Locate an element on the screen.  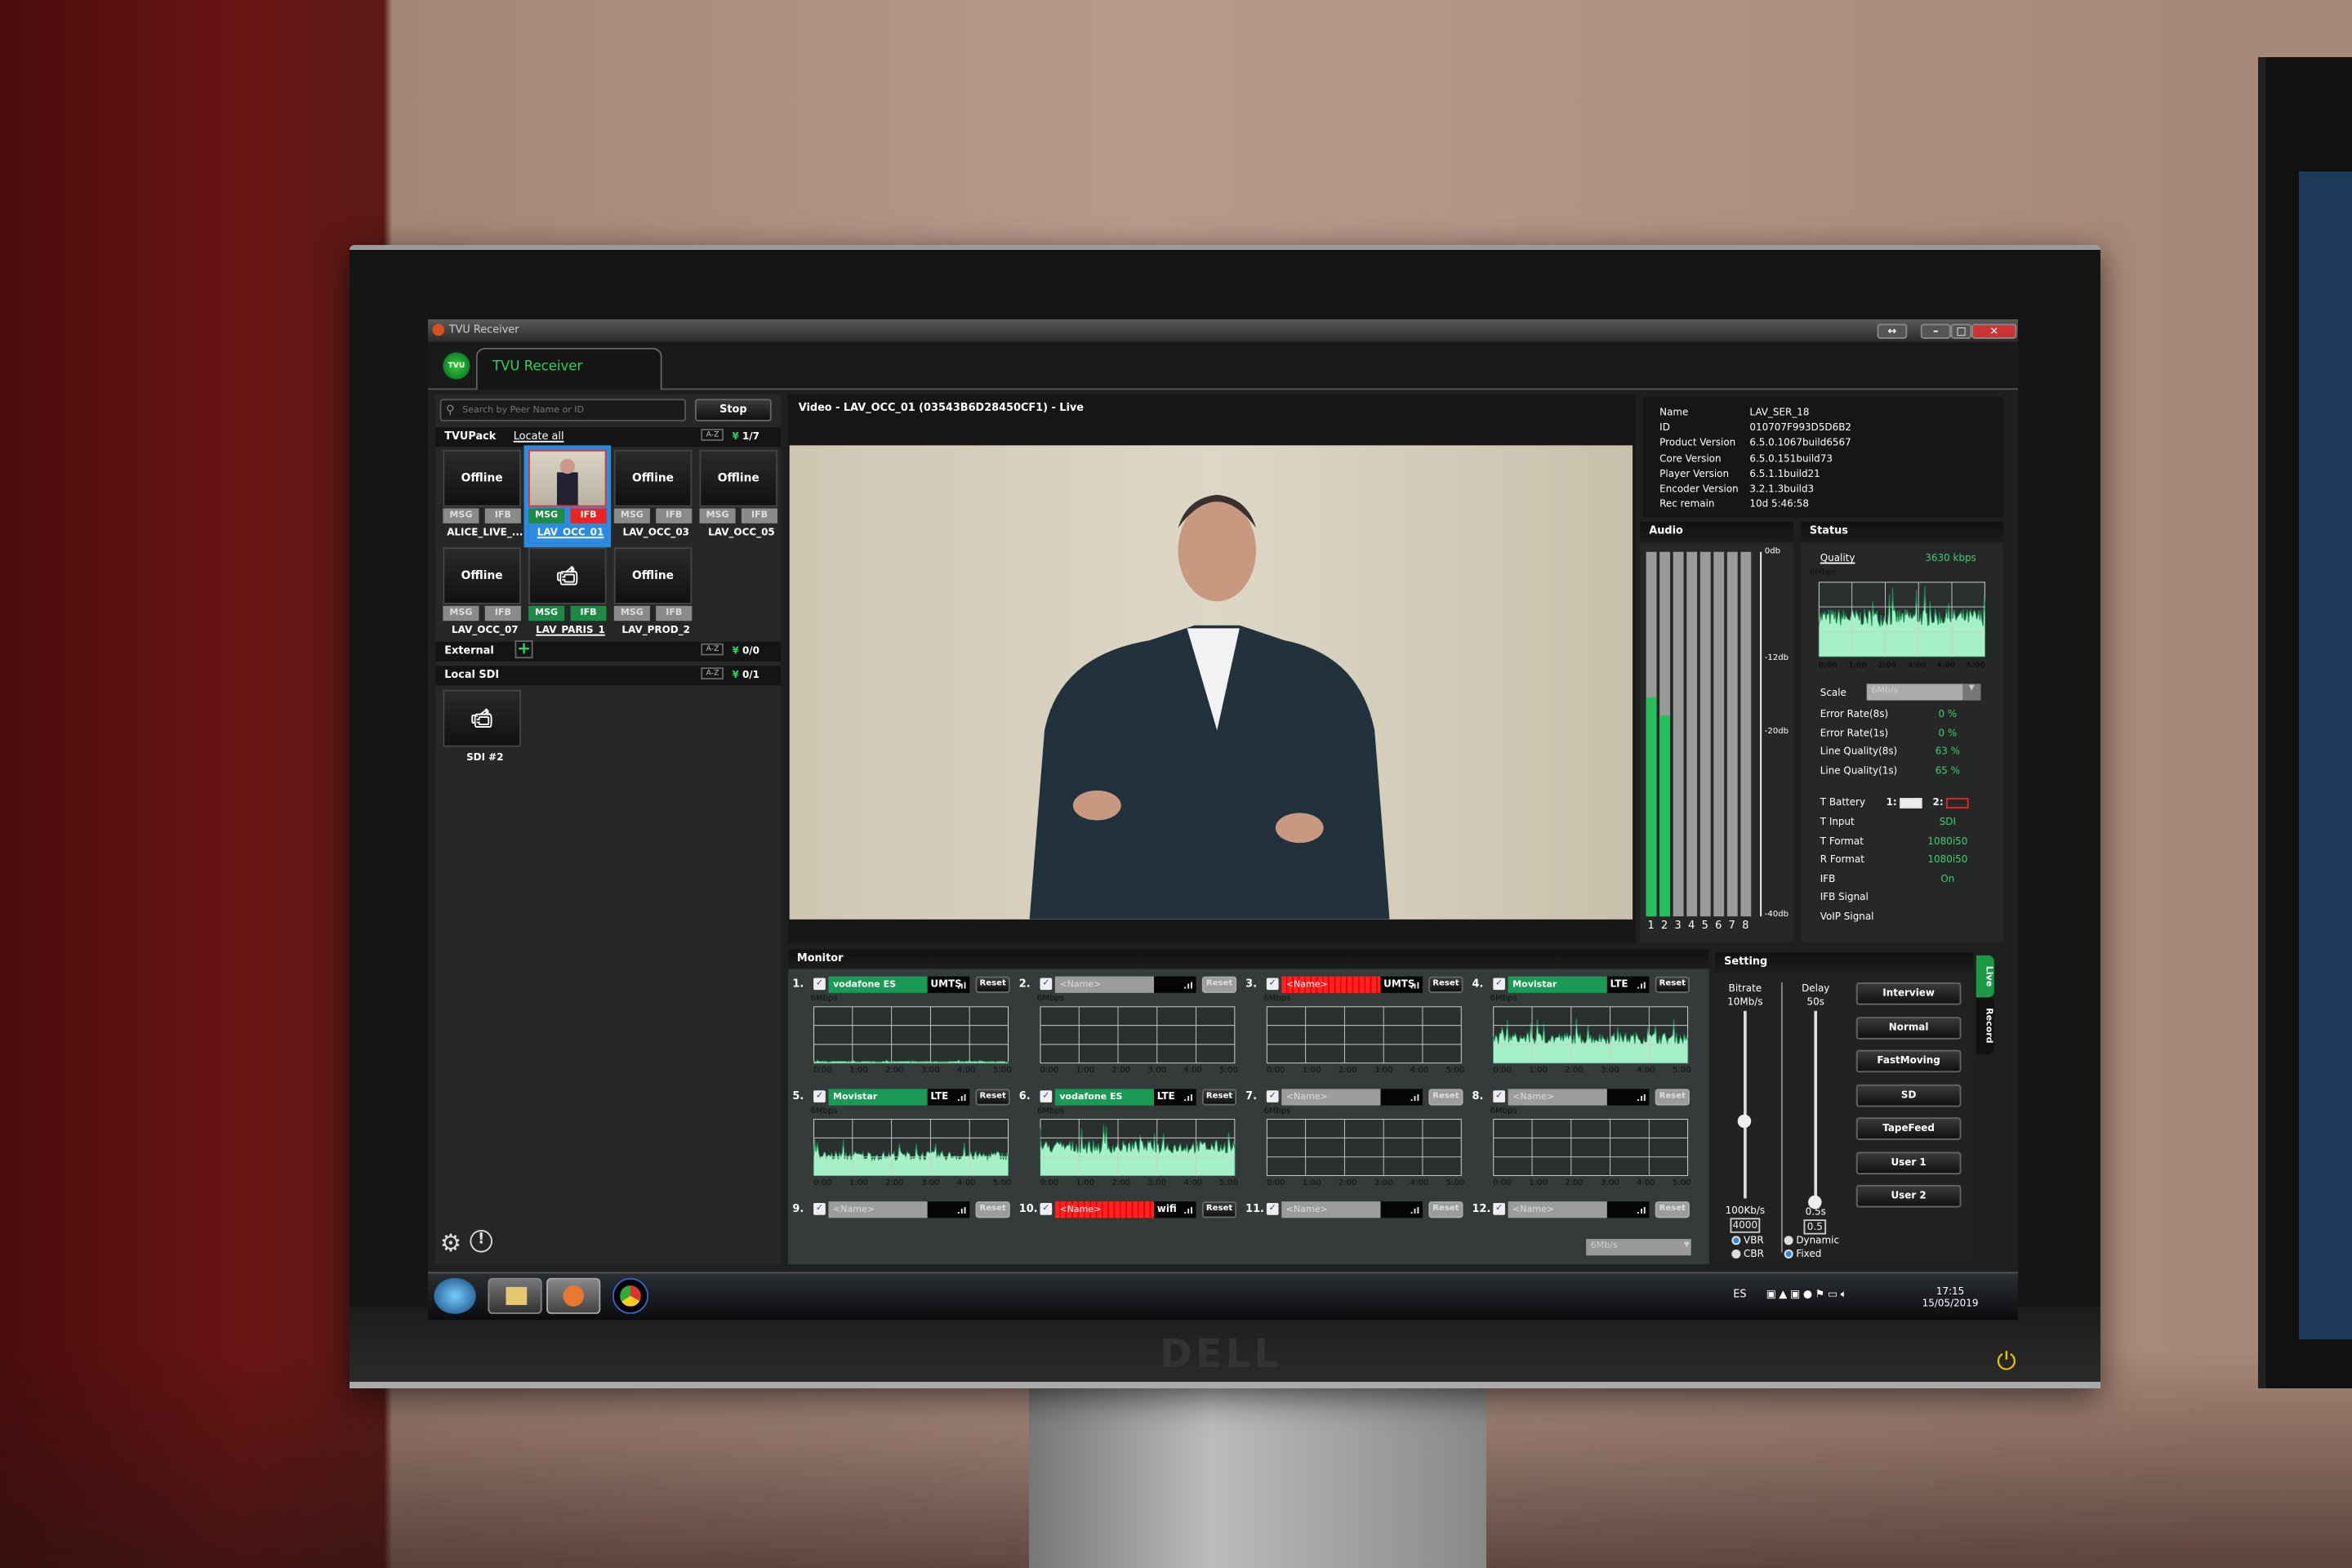
peer-name: LAV_OCC_01 is located at coordinates (570, 533).